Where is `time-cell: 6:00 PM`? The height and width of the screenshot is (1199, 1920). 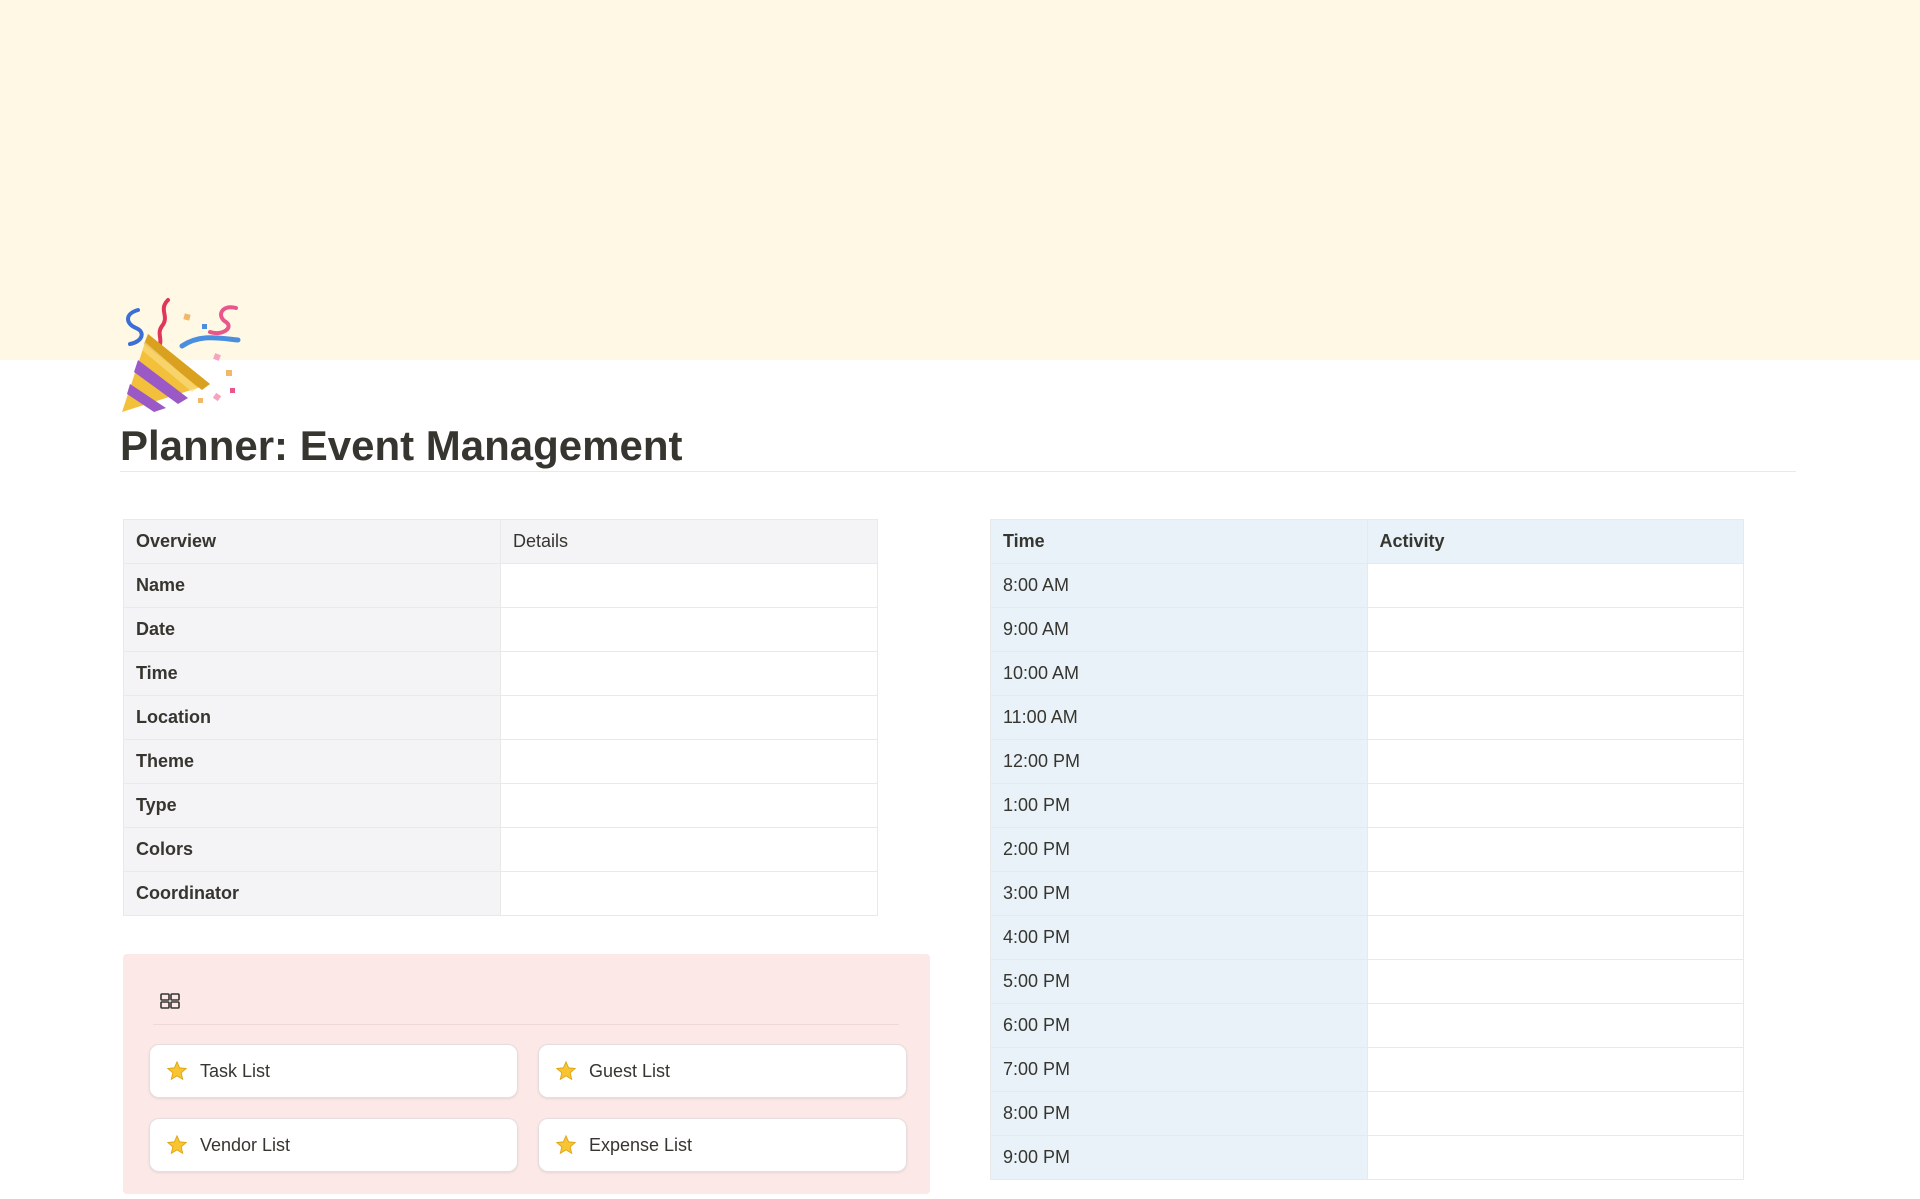
time-cell: 6:00 PM is located at coordinates (1179, 1025).